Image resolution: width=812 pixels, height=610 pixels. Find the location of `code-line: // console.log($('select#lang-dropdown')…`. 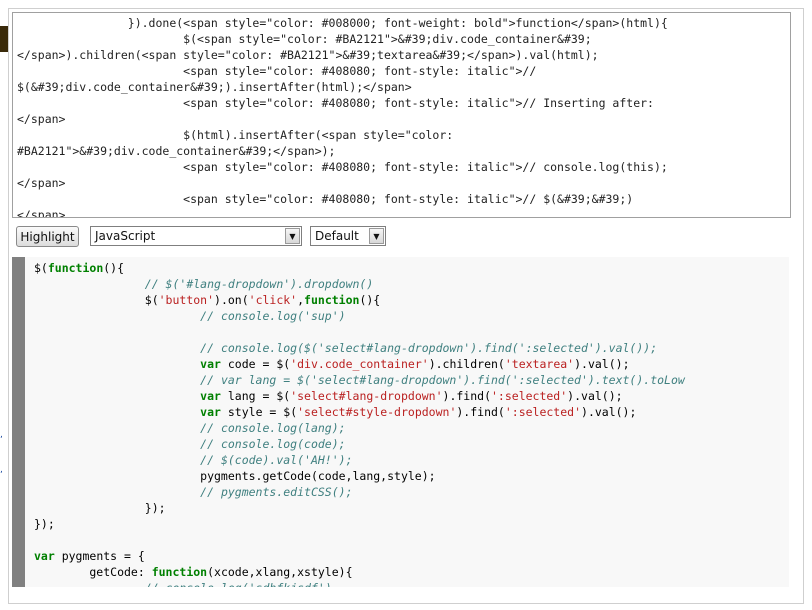

code-line: // console.log($('select#lang-dropdown')… is located at coordinates (359, 348).